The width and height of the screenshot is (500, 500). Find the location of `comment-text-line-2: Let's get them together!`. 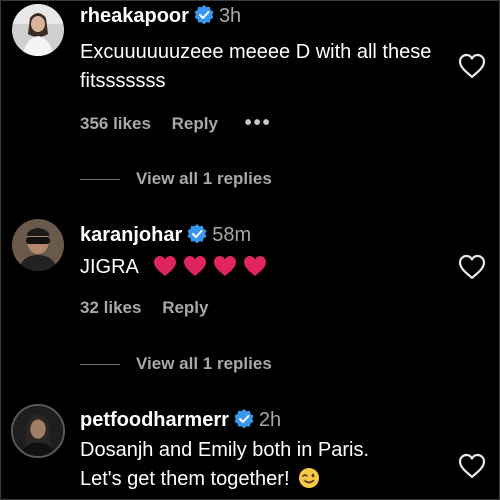

comment-text-line-2: Let's get them together! is located at coordinates (270, 479).